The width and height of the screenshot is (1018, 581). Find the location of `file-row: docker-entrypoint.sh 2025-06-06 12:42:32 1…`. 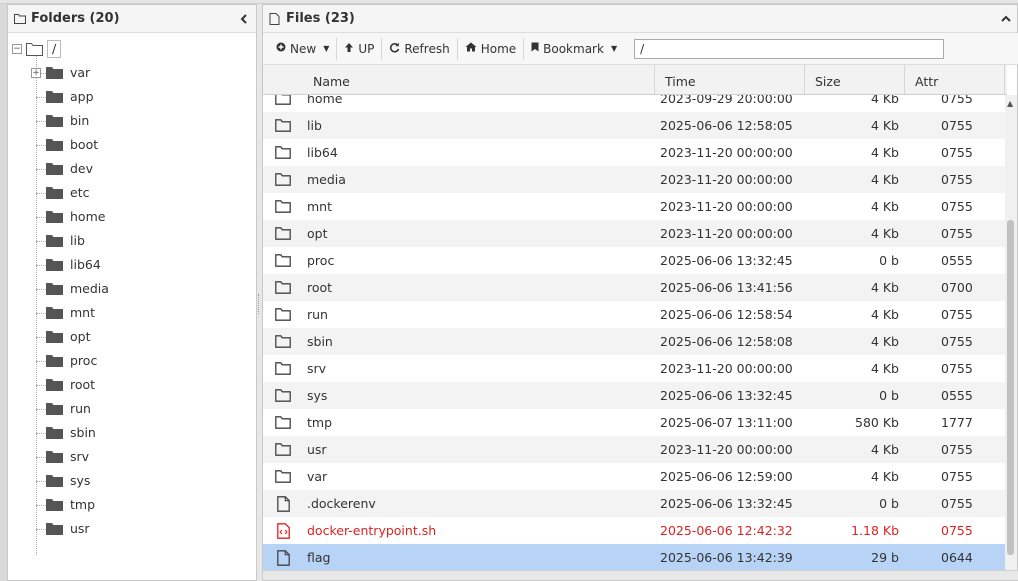

file-row: docker-entrypoint.sh 2025-06-06 12:42:32 1… is located at coordinates (635, 530).